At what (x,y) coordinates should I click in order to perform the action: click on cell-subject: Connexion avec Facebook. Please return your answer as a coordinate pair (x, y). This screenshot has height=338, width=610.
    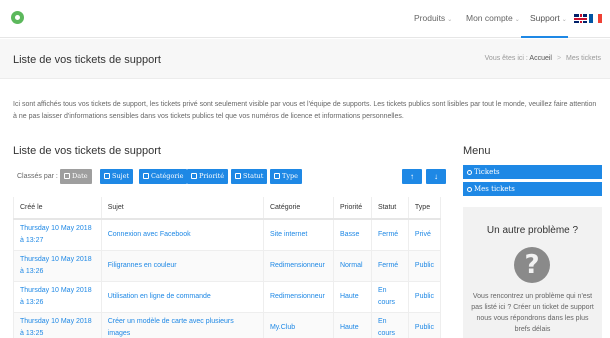
    Looking at the image, I should click on (182, 234).